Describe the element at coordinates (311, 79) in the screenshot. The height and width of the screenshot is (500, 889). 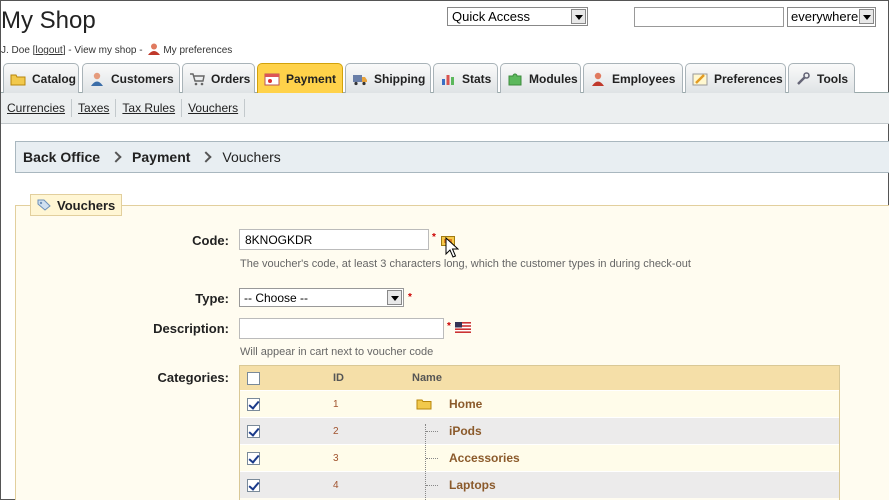
I see `tab-label: Payment` at that location.